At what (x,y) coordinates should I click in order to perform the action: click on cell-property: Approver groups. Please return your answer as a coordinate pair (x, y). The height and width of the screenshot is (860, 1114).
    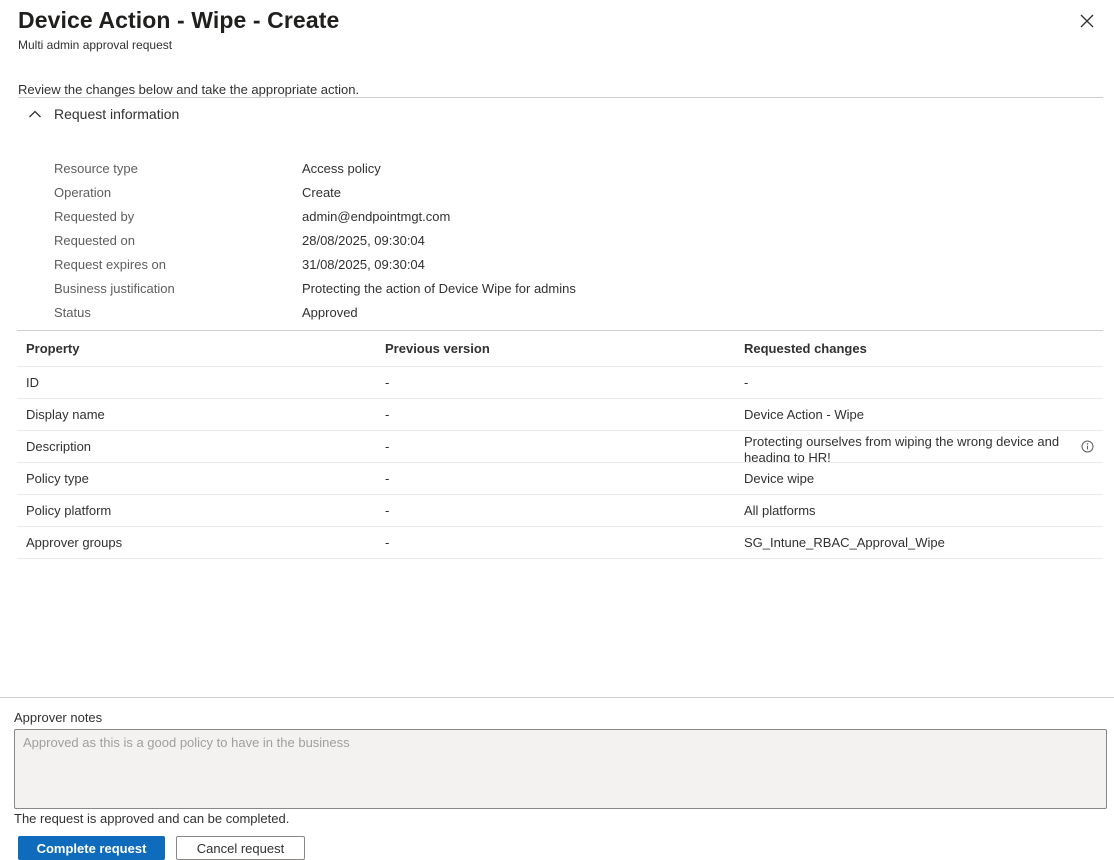
    Looking at the image, I should click on (74, 542).